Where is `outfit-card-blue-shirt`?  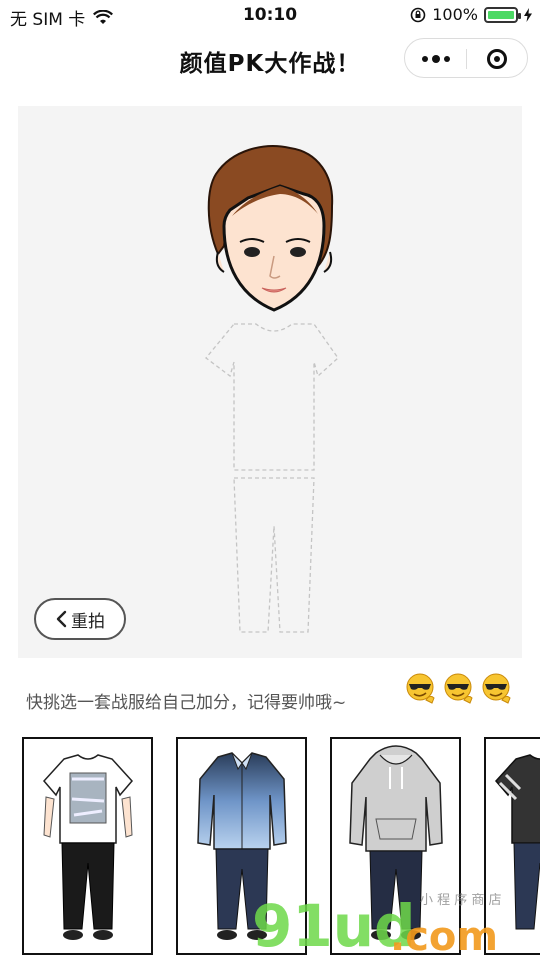 outfit-card-blue-shirt is located at coordinates (241, 846).